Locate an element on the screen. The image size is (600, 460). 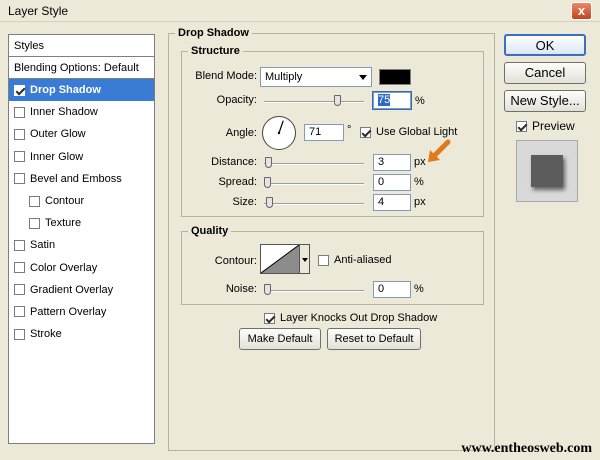
angle-value: 71 is located at coordinates (315, 132).